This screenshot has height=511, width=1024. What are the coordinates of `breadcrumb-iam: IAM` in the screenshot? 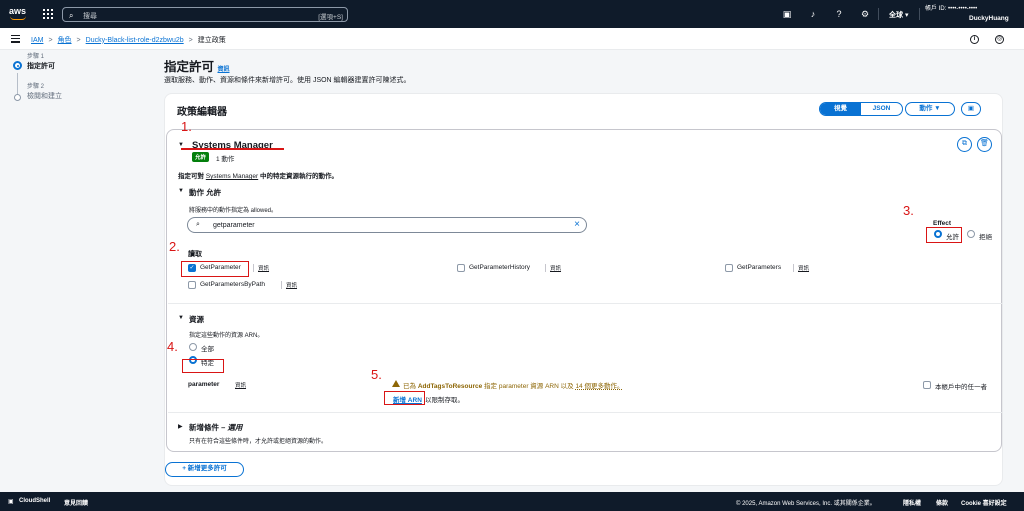 It's located at (37, 40).